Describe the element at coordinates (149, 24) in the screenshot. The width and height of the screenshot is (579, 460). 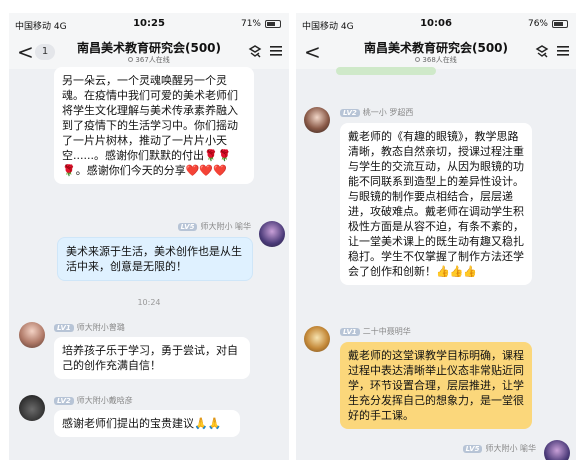
I see `status-bar: 中国移动 4G 10:25 71%` at that location.